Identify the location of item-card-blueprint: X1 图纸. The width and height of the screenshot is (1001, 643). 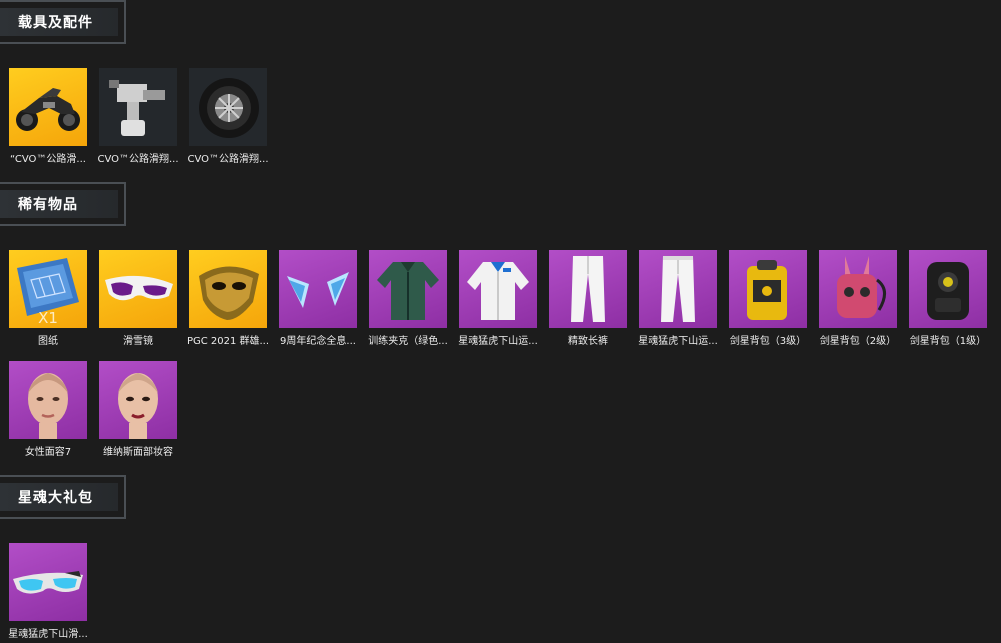
(49, 298).